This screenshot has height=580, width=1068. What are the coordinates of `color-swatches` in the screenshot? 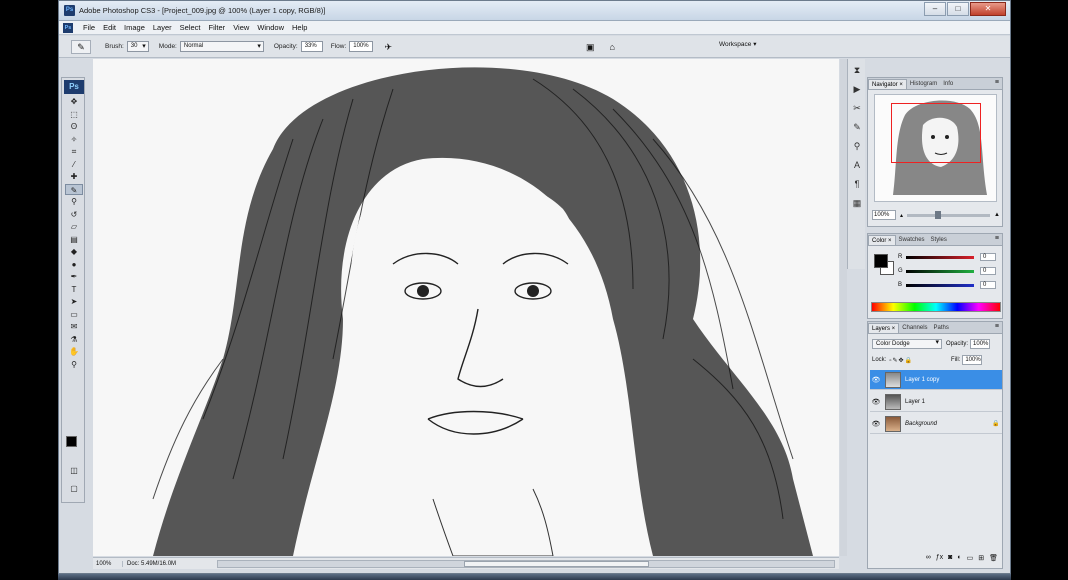 It's located at (74, 446).